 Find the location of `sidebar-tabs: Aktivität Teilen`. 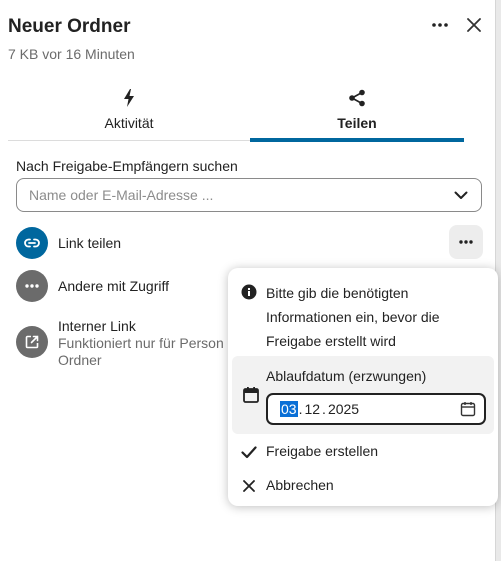

sidebar-tabs: Aktivität Teilen is located at coordinates (236, 113).